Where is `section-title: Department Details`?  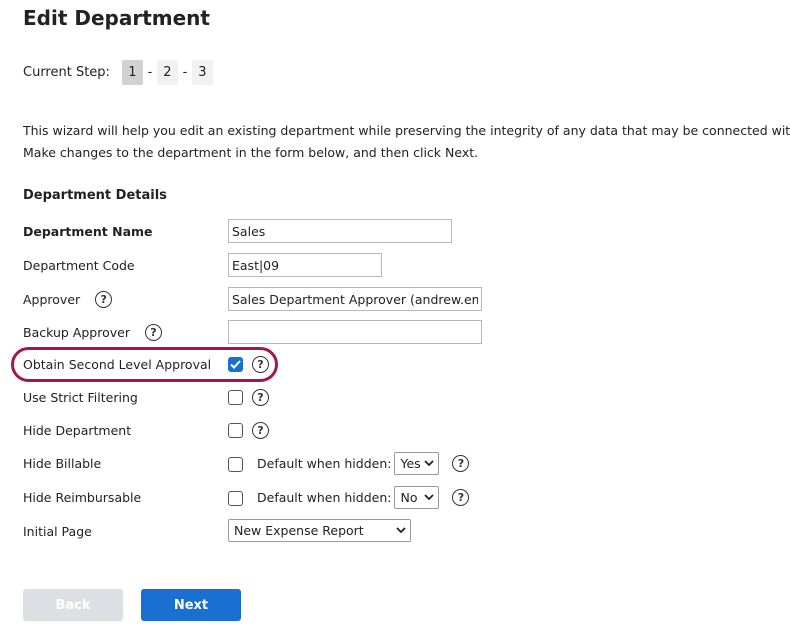
section-title: Department Details is located at coordinates (95, 195).